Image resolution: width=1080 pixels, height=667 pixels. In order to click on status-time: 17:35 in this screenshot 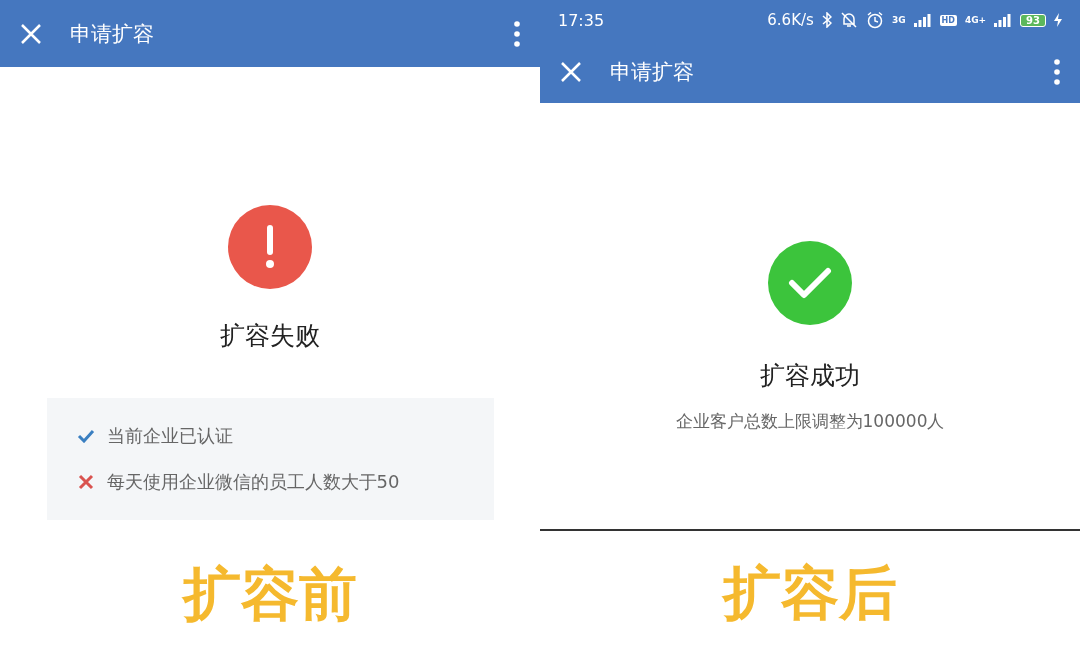, I will do `click(582, 20)`.